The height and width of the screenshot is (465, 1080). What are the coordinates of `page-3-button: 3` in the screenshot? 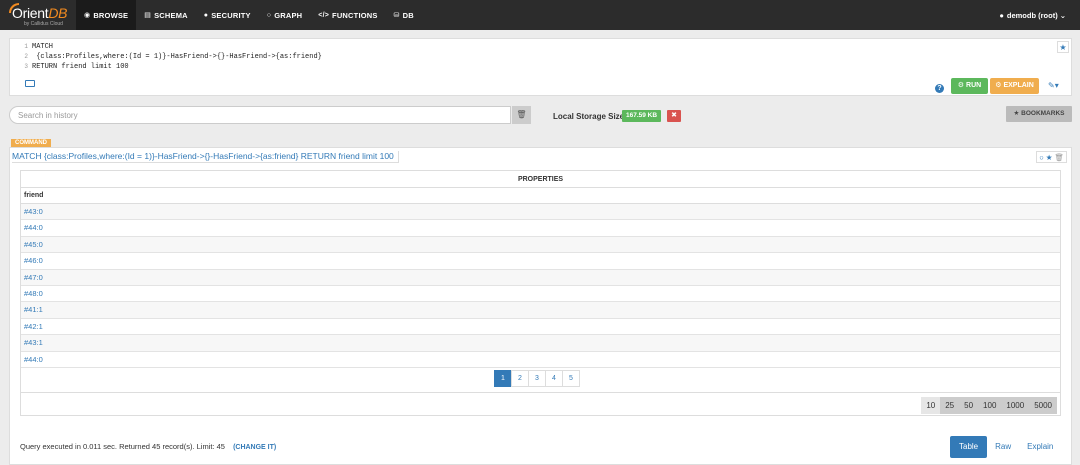 It's located at (537, 378).